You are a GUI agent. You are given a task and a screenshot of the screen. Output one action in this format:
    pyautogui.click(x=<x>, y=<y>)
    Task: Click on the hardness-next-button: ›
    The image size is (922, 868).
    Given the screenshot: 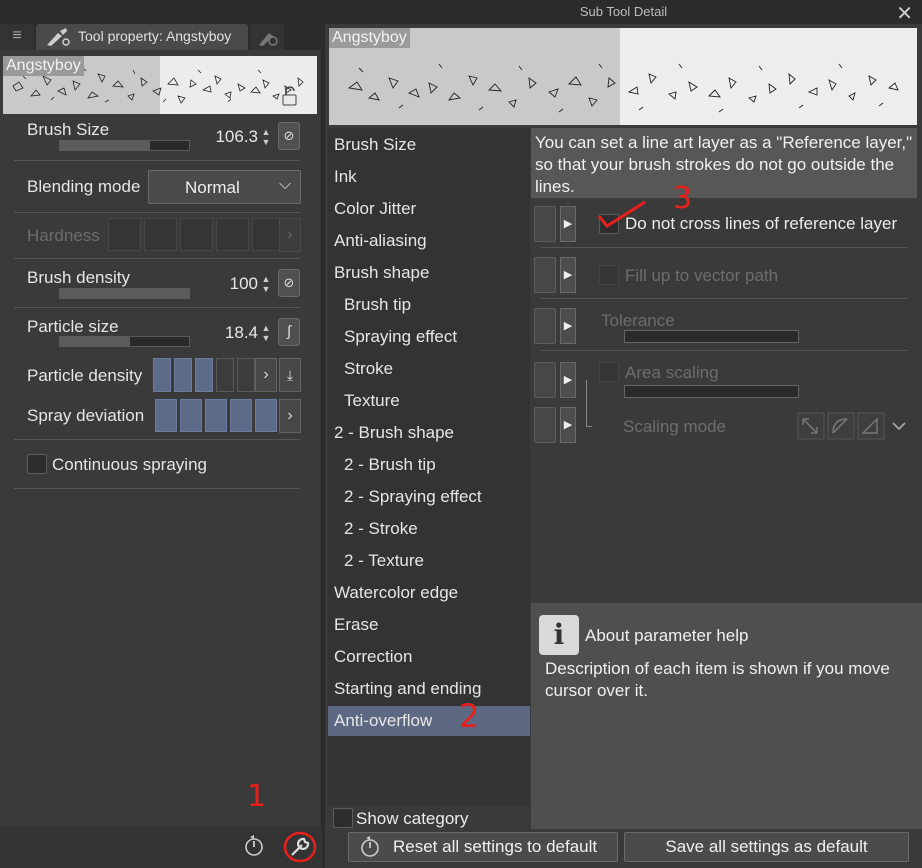 What is the action you would take?
    pyautogui.click(x=290, y=235)
    